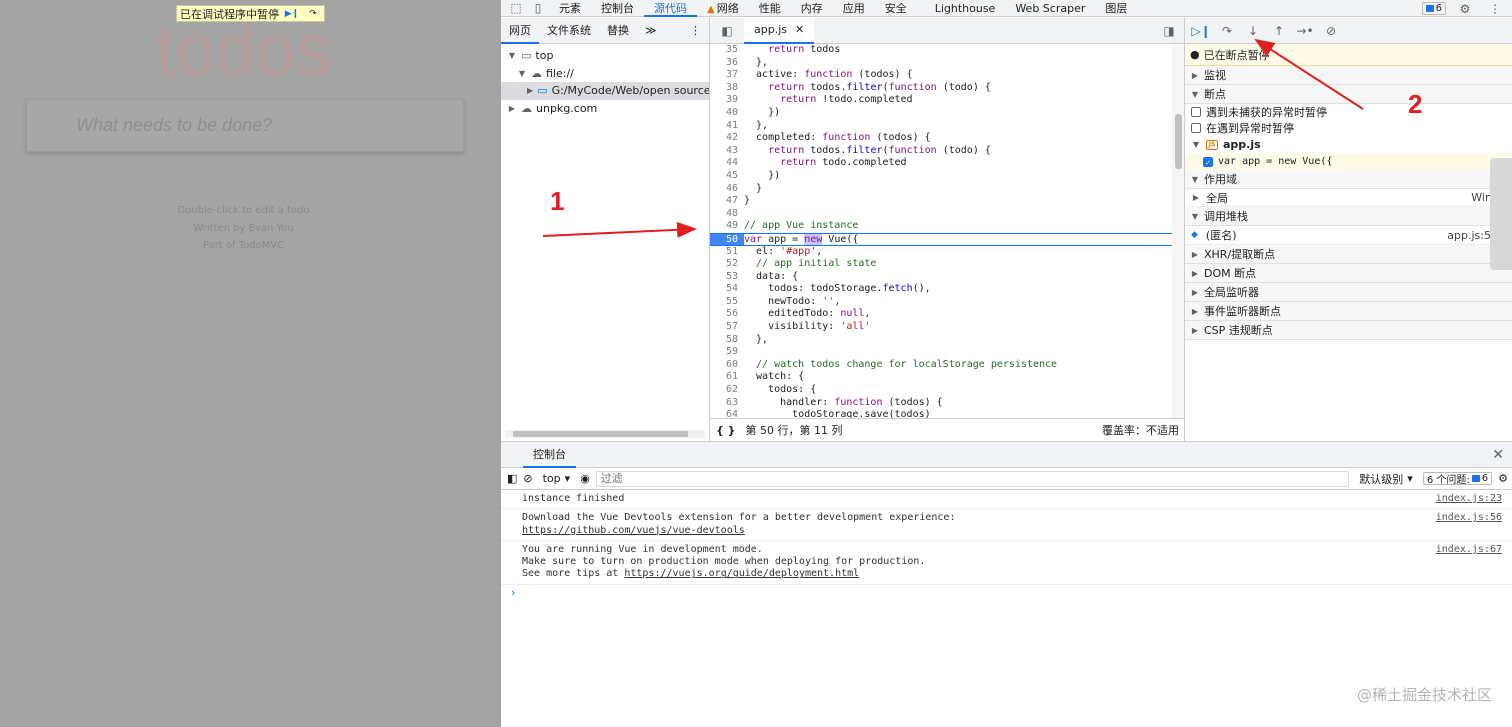  I want to click on nav-tab-page: 网页, so click(520, 31).